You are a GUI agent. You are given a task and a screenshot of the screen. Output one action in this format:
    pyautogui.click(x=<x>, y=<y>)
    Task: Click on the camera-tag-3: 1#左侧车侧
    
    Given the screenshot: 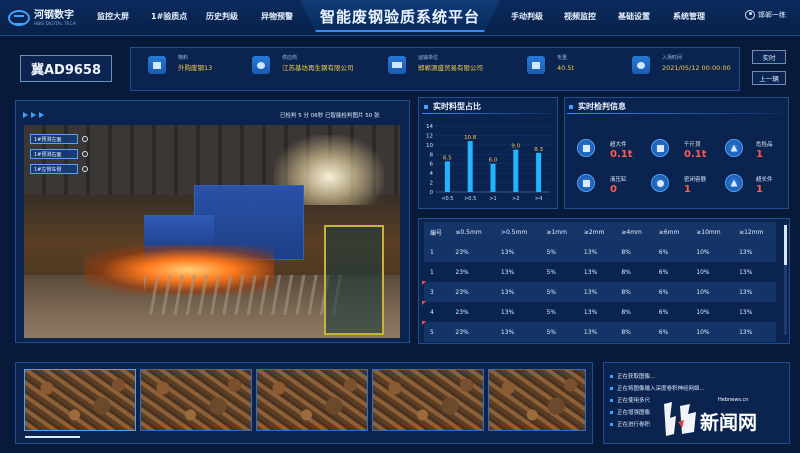 What is the action you would take?
    pyautogui.click(x=54, y=169)
    